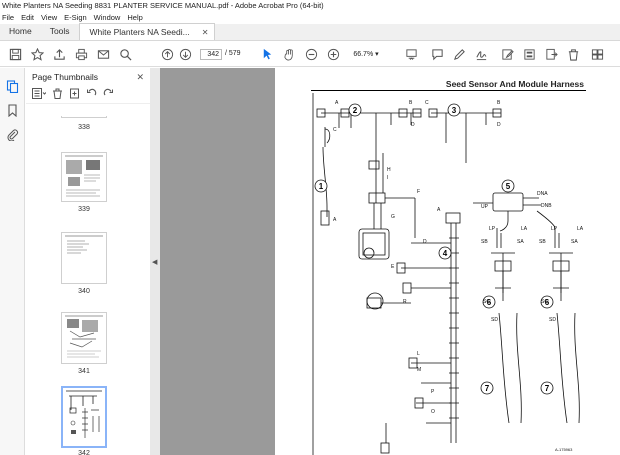 The width and height of the screenshot is (620, 455). What do you see at coordinates (310, 32) in the screenshot?
I see `tab-bar: Home Tools White Planters NA Seedi... ✕` at bounding box center [310, 32].